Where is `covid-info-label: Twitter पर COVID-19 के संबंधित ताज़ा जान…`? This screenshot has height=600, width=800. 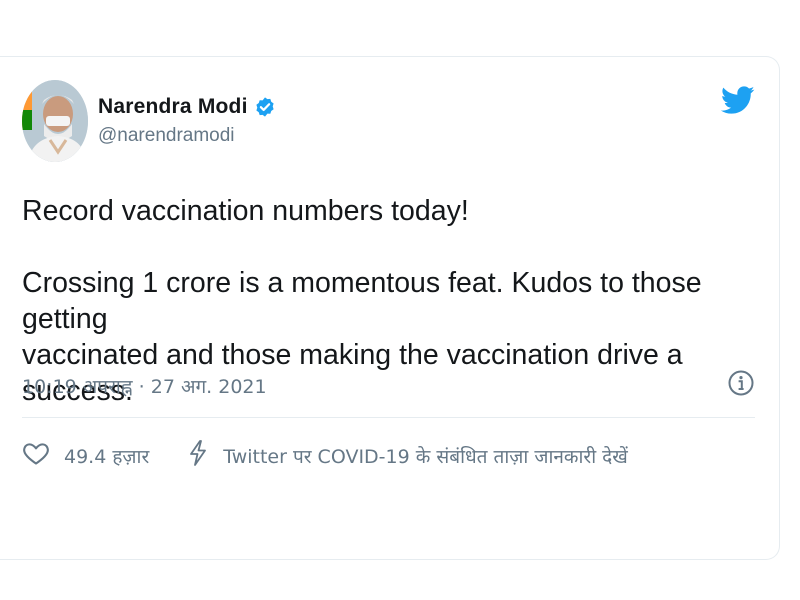 covid-info-label: Twitter पर COVID-19 के संबंधित ताज़ा जान… is located at coordinates (425, 456).